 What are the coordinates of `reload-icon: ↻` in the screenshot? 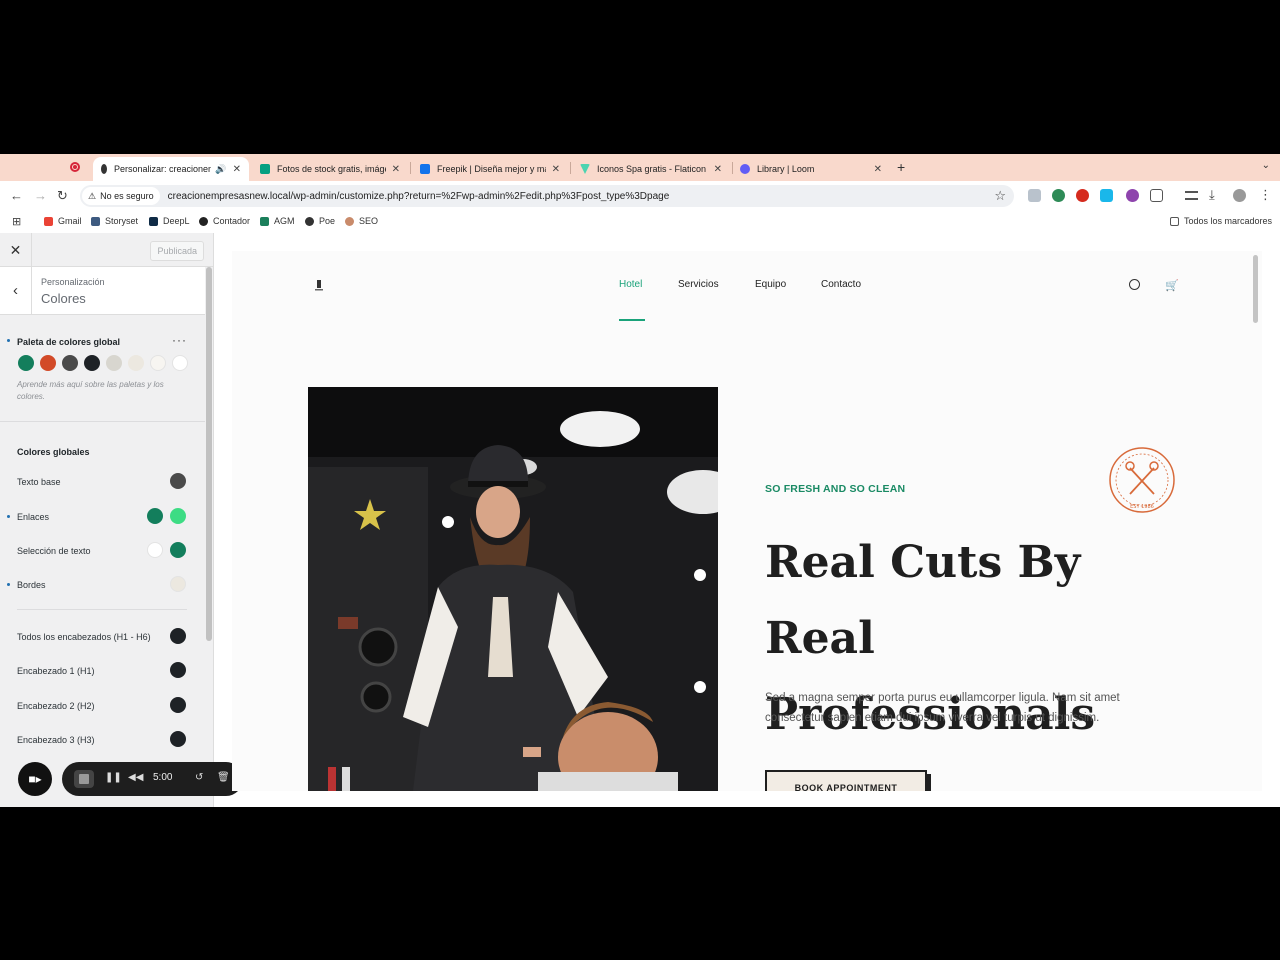 It's located at (62, 196).